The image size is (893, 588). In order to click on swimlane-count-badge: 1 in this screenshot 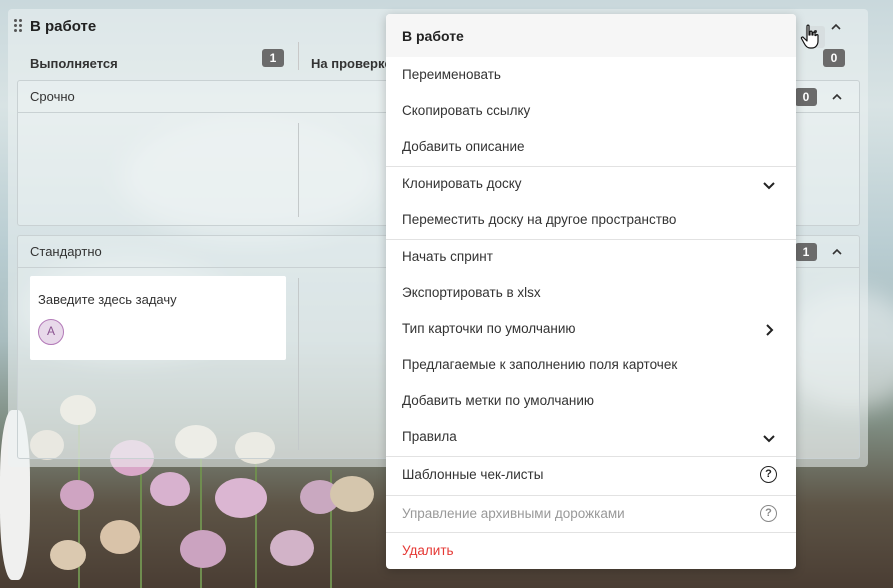, I will do `click(806, 252)`.